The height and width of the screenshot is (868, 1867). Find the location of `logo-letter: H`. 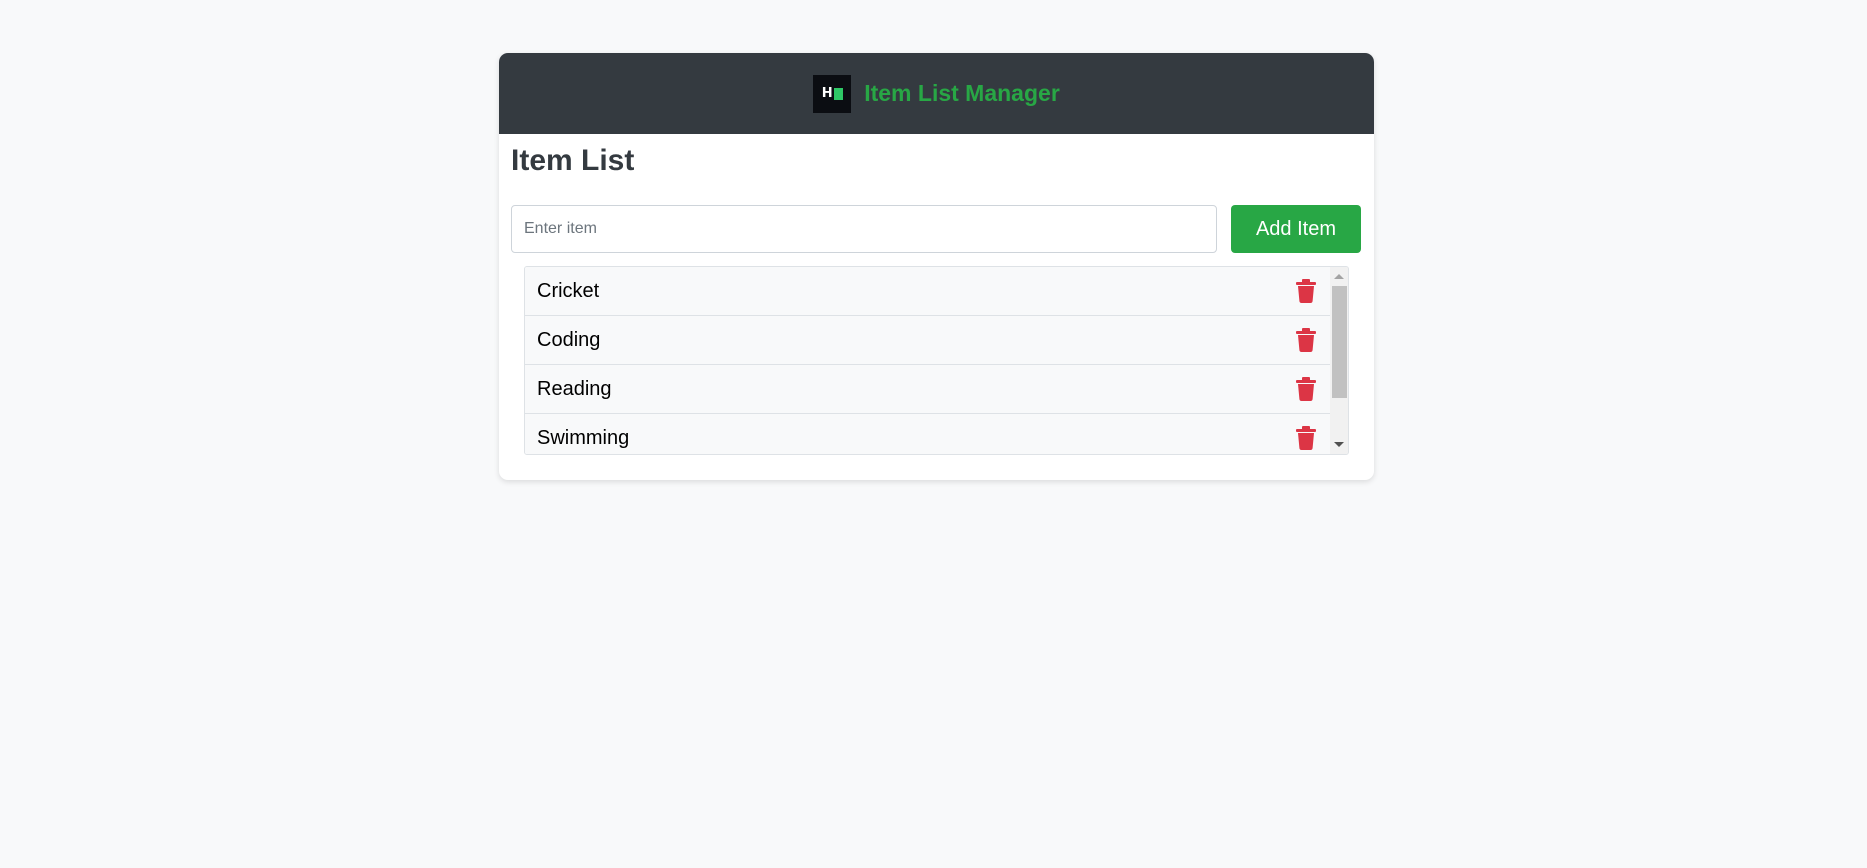

logo-letter: H is located at coordinates (827, 93).